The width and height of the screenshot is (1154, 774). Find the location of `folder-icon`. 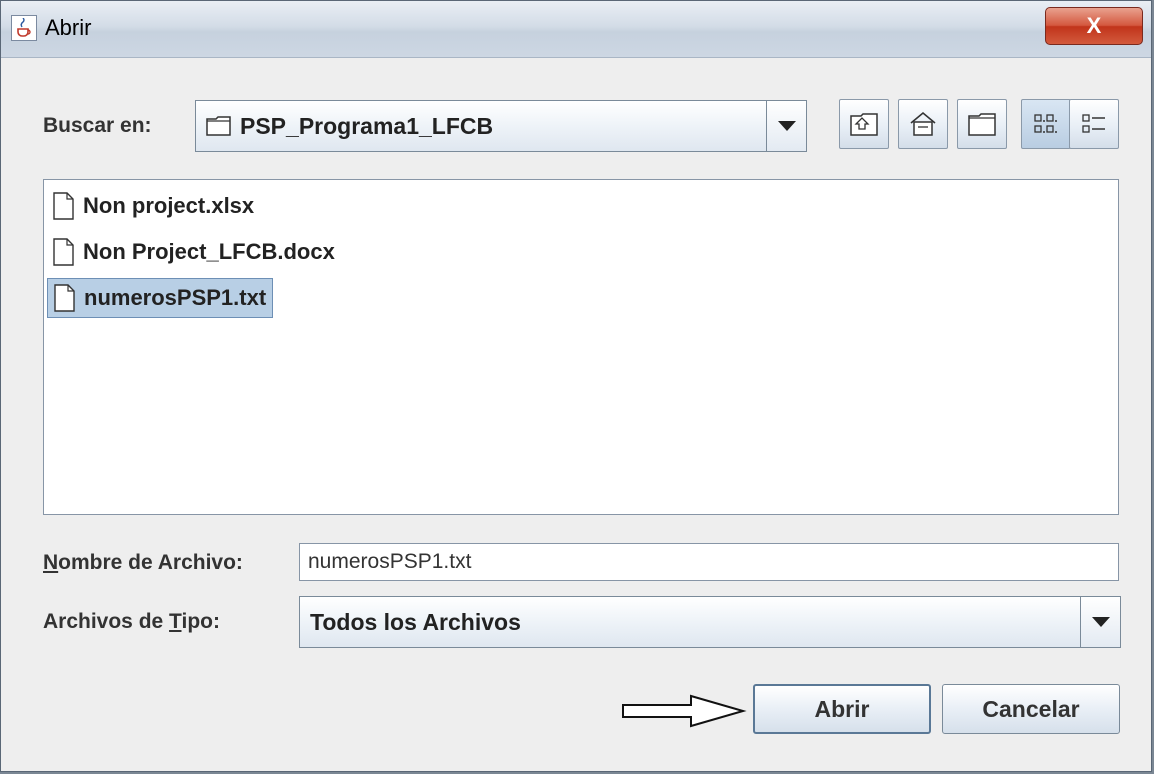

folder-icon is located at coordinates (219, 126).